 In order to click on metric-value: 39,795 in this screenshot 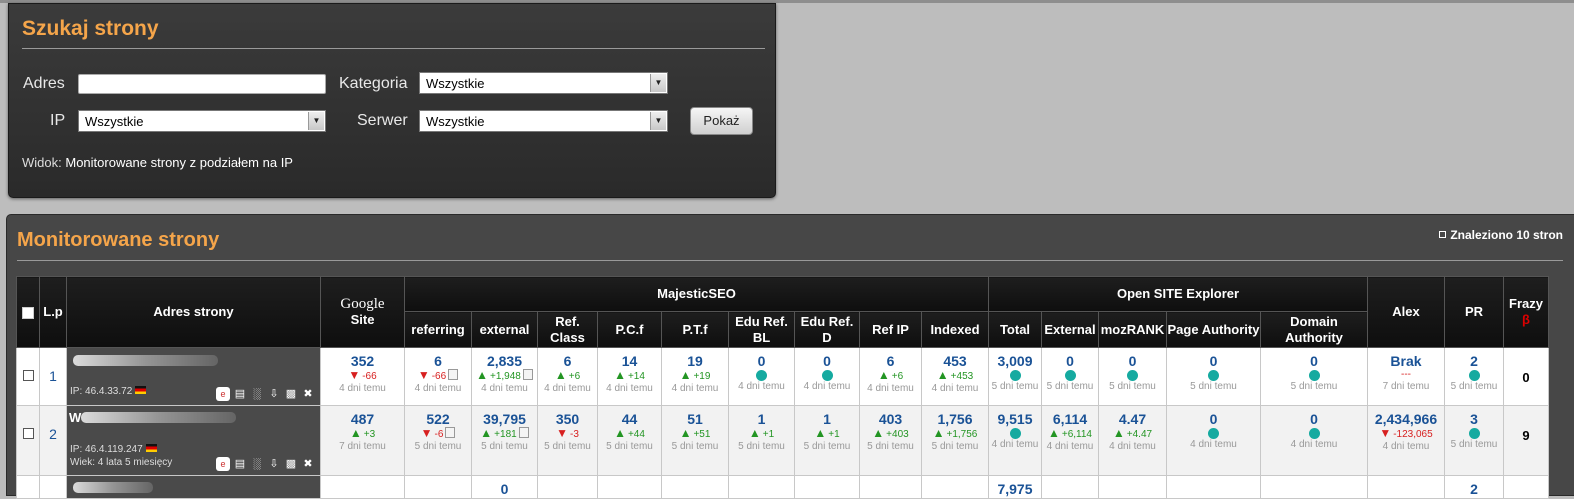, I will do `click(504, 419)`.